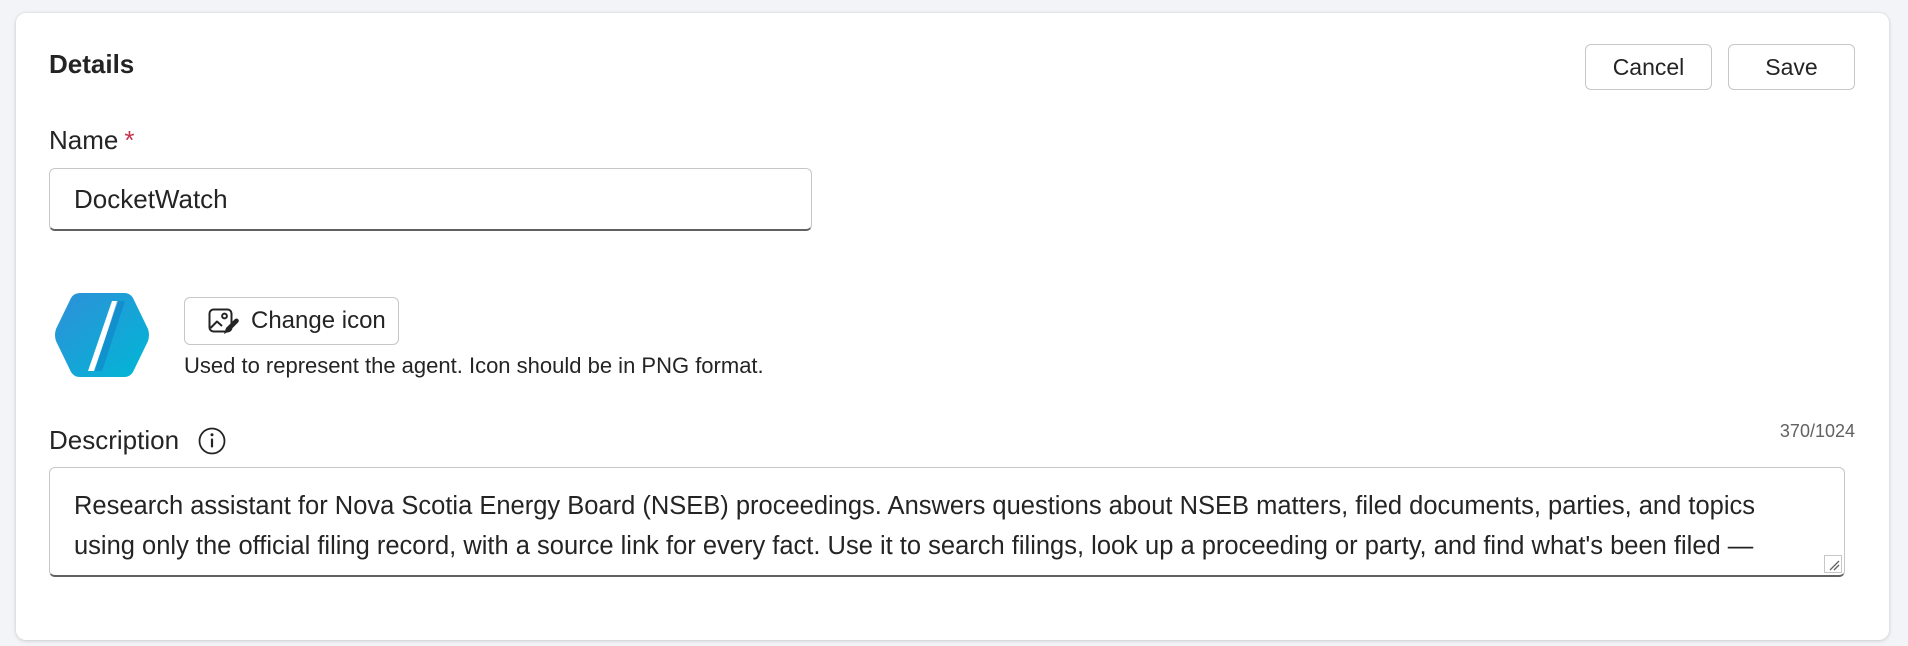 The height and width of the screenshot is (646, 1908). Describe the element at coordinates (1648, 67) in the screenshot. I see `cancel-button: Cancel` at that location.